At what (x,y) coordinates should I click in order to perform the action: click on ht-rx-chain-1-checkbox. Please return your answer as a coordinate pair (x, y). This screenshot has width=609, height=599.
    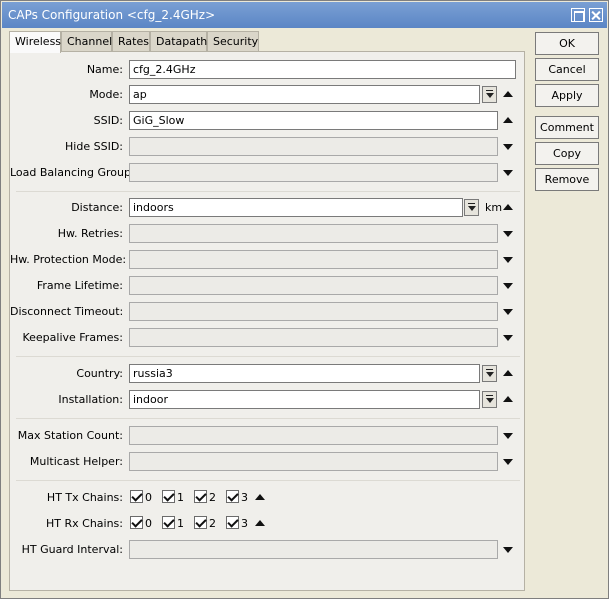
    Looking at the image, I should click on (168, 522).